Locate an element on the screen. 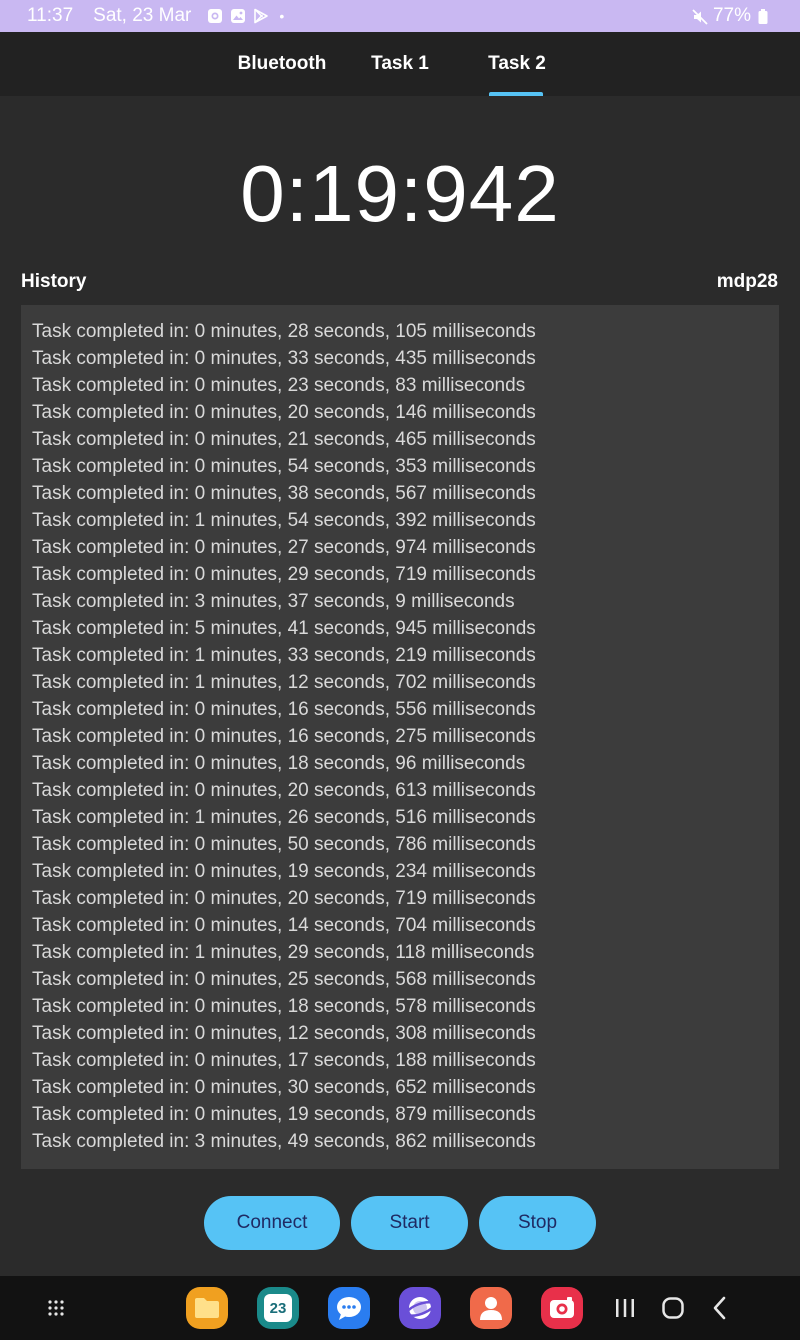 Image resolution: width=800 pixels, height=1340 pixels. home-icon is located at coordinates (673, 1308).